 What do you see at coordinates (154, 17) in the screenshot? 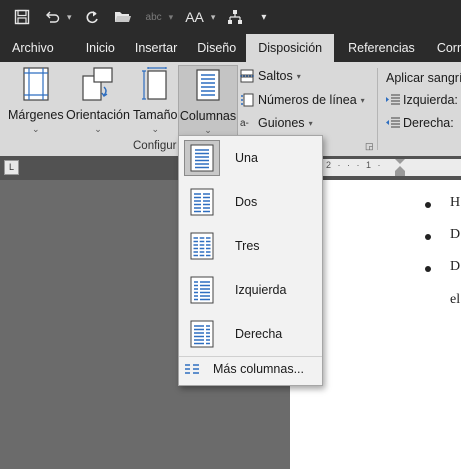
I see `spelling-icon: abc` at bounding box center [154, 17].